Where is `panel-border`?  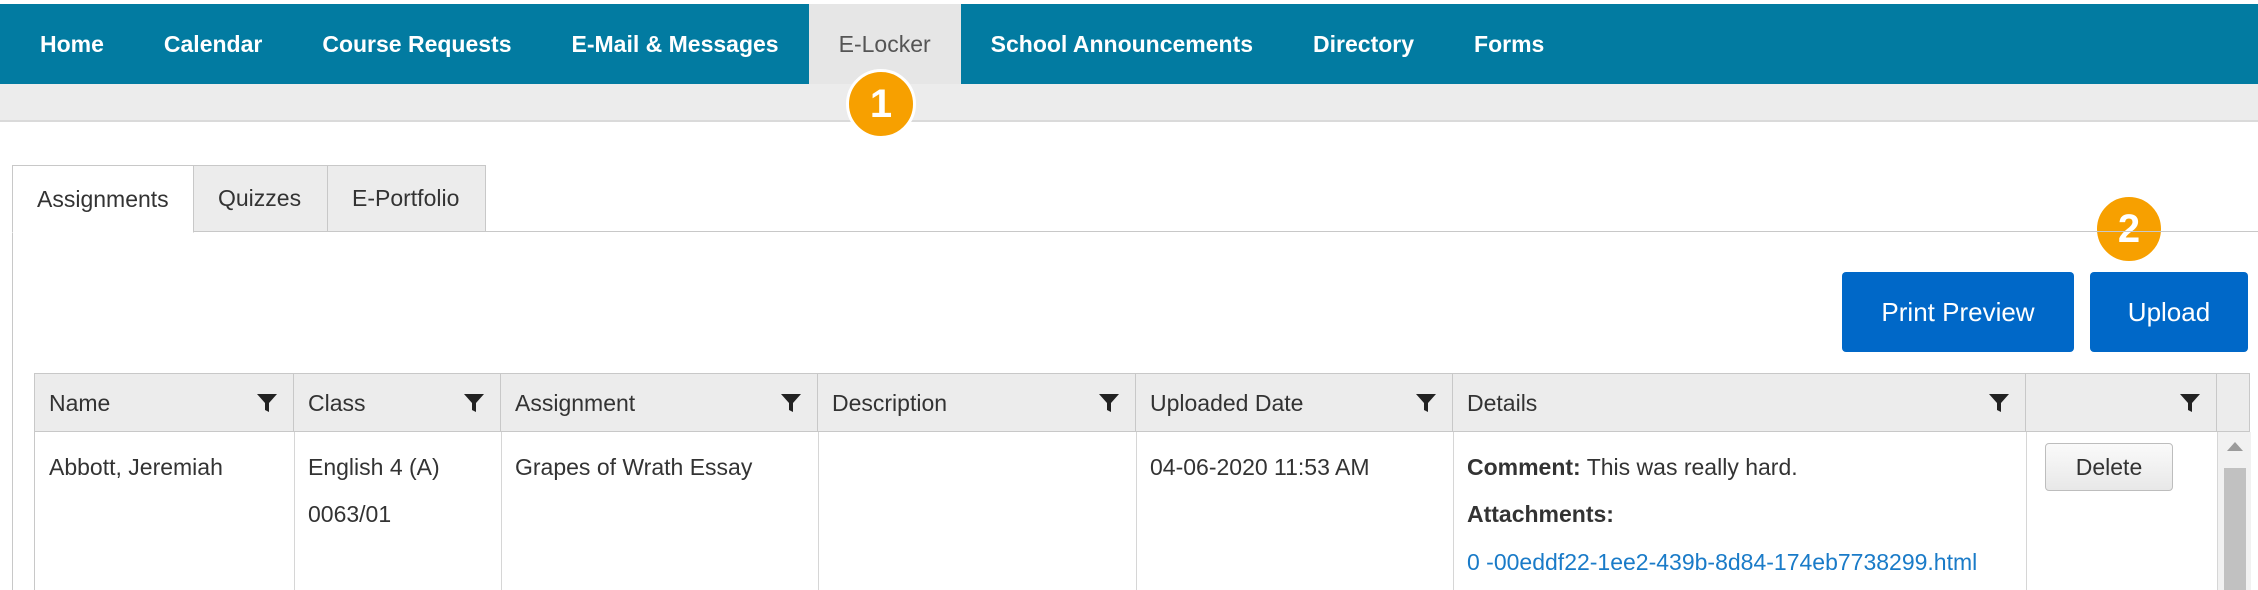 panel-border is located at coordinates (12, 410).